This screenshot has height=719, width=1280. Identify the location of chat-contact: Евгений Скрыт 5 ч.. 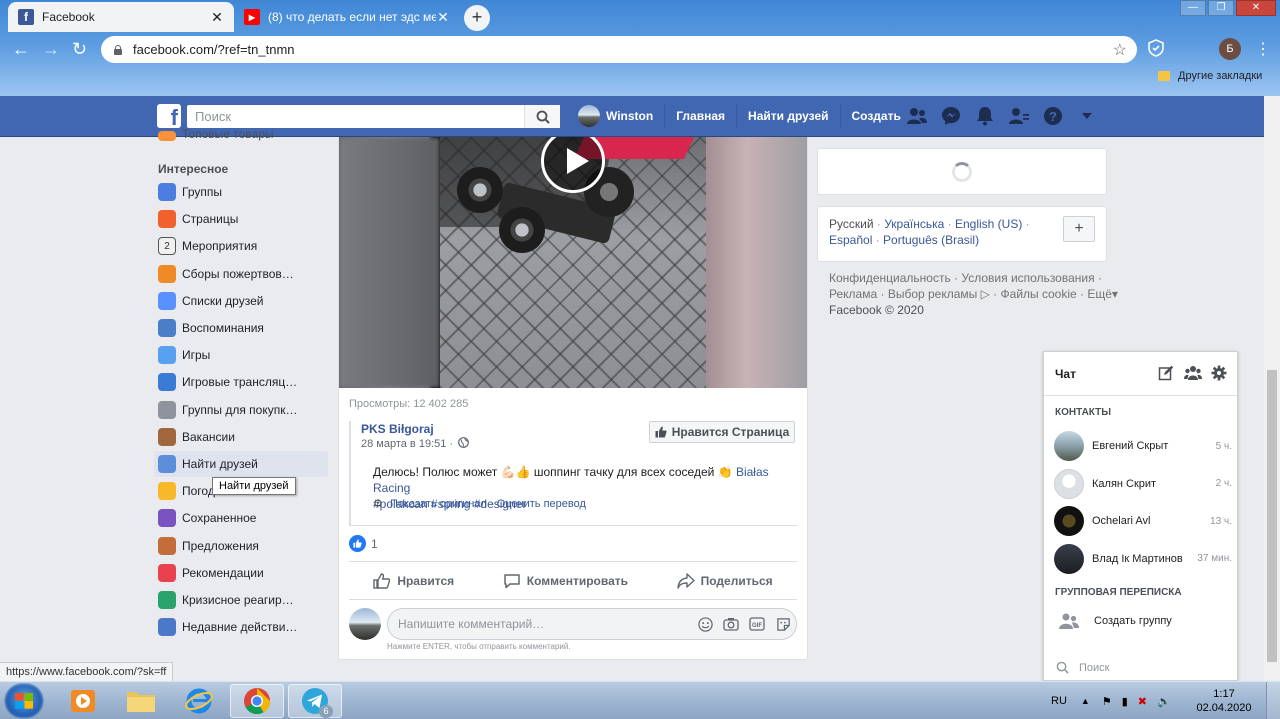
(1143, 446).